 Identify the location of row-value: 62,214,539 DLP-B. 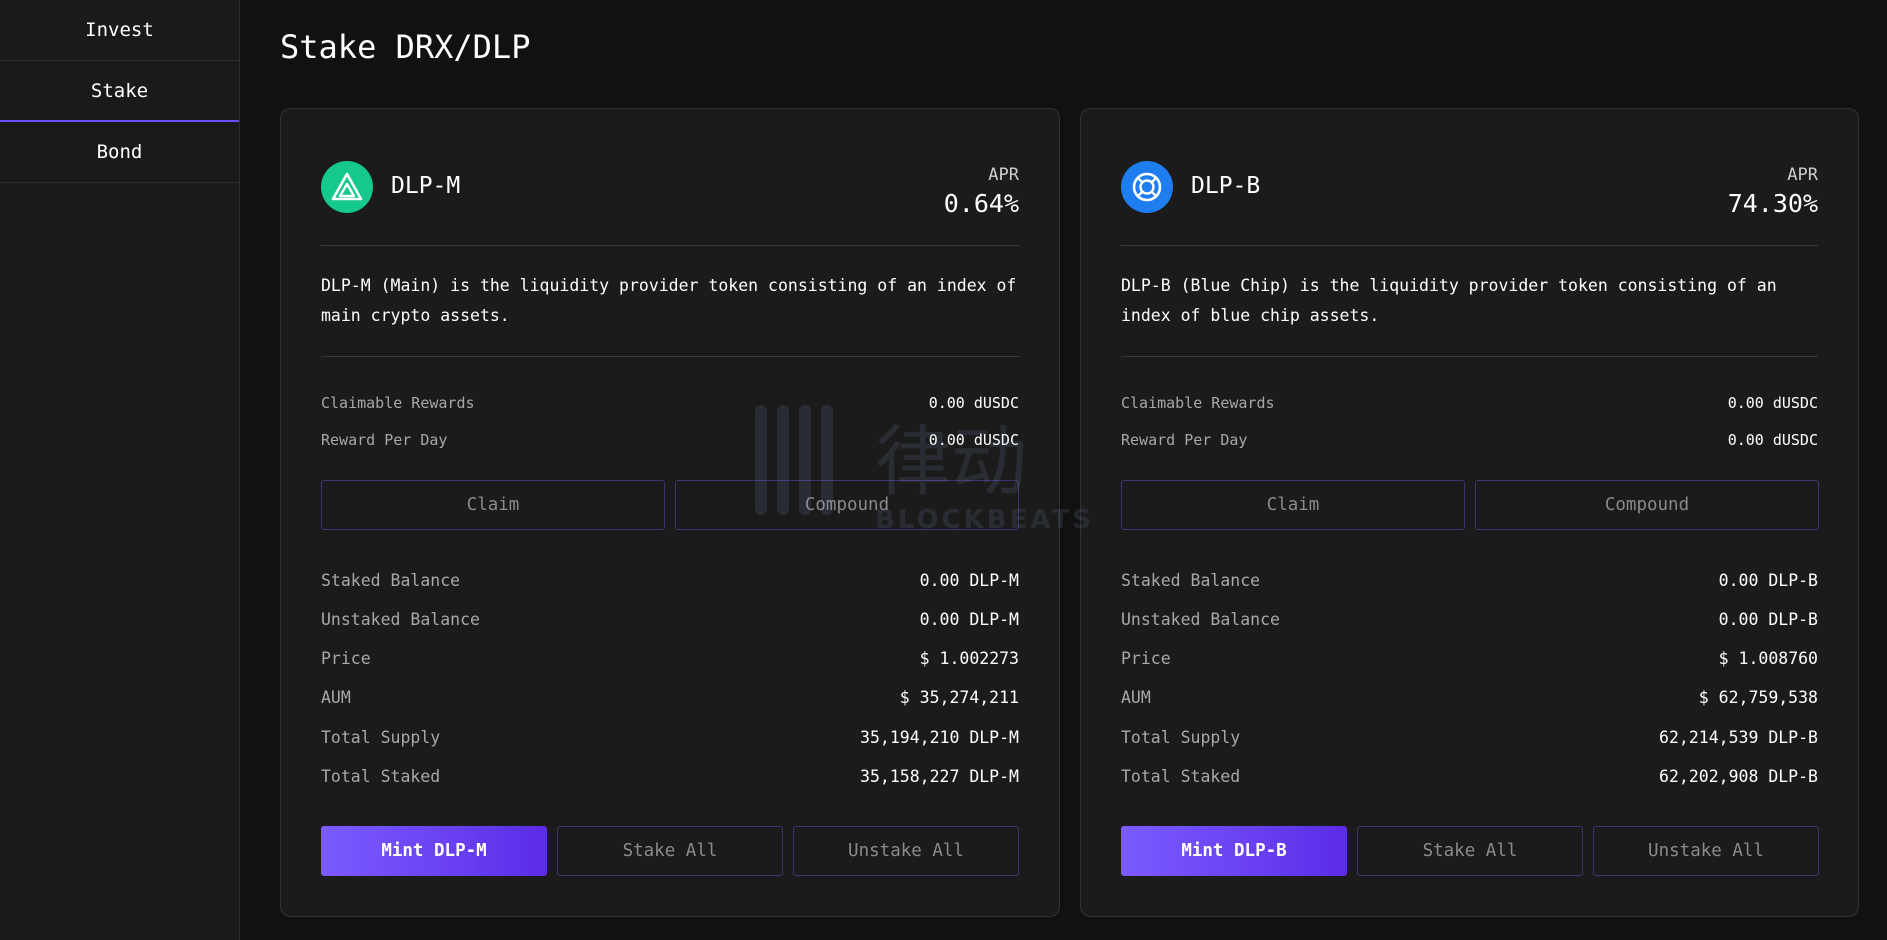
(1738, 737).